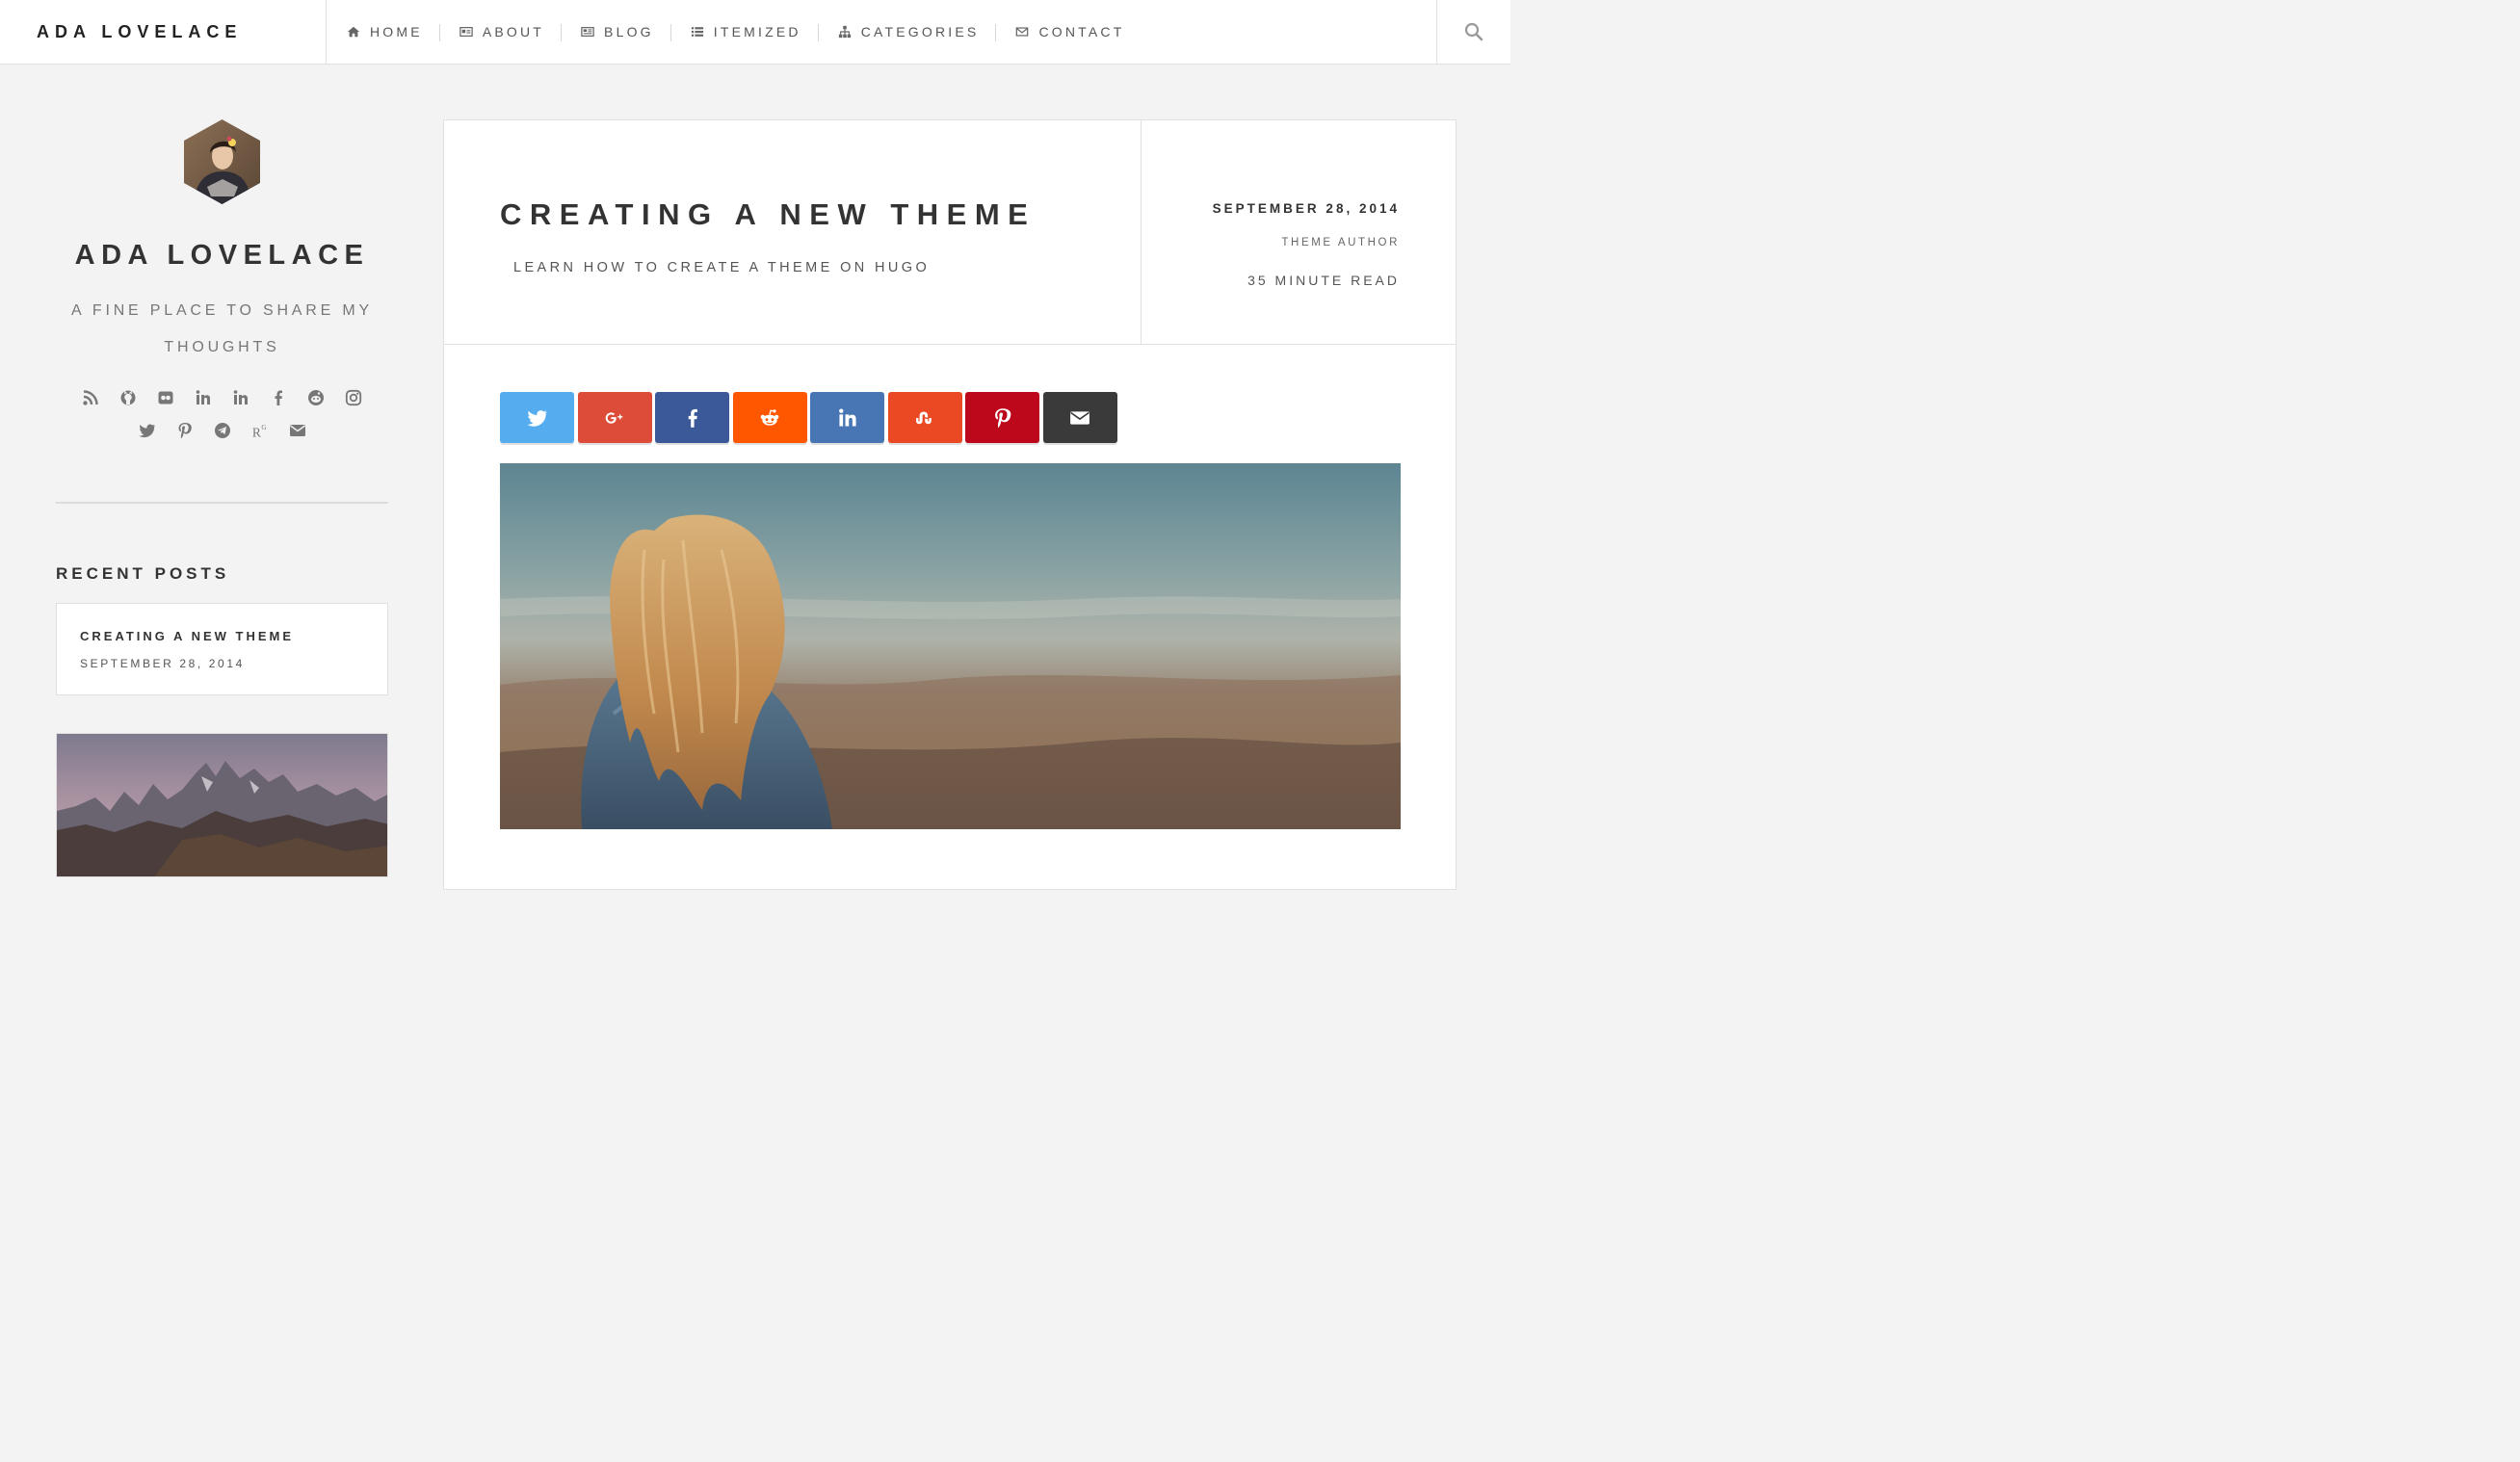  I want to click on hero-photo, so click(951, 646).